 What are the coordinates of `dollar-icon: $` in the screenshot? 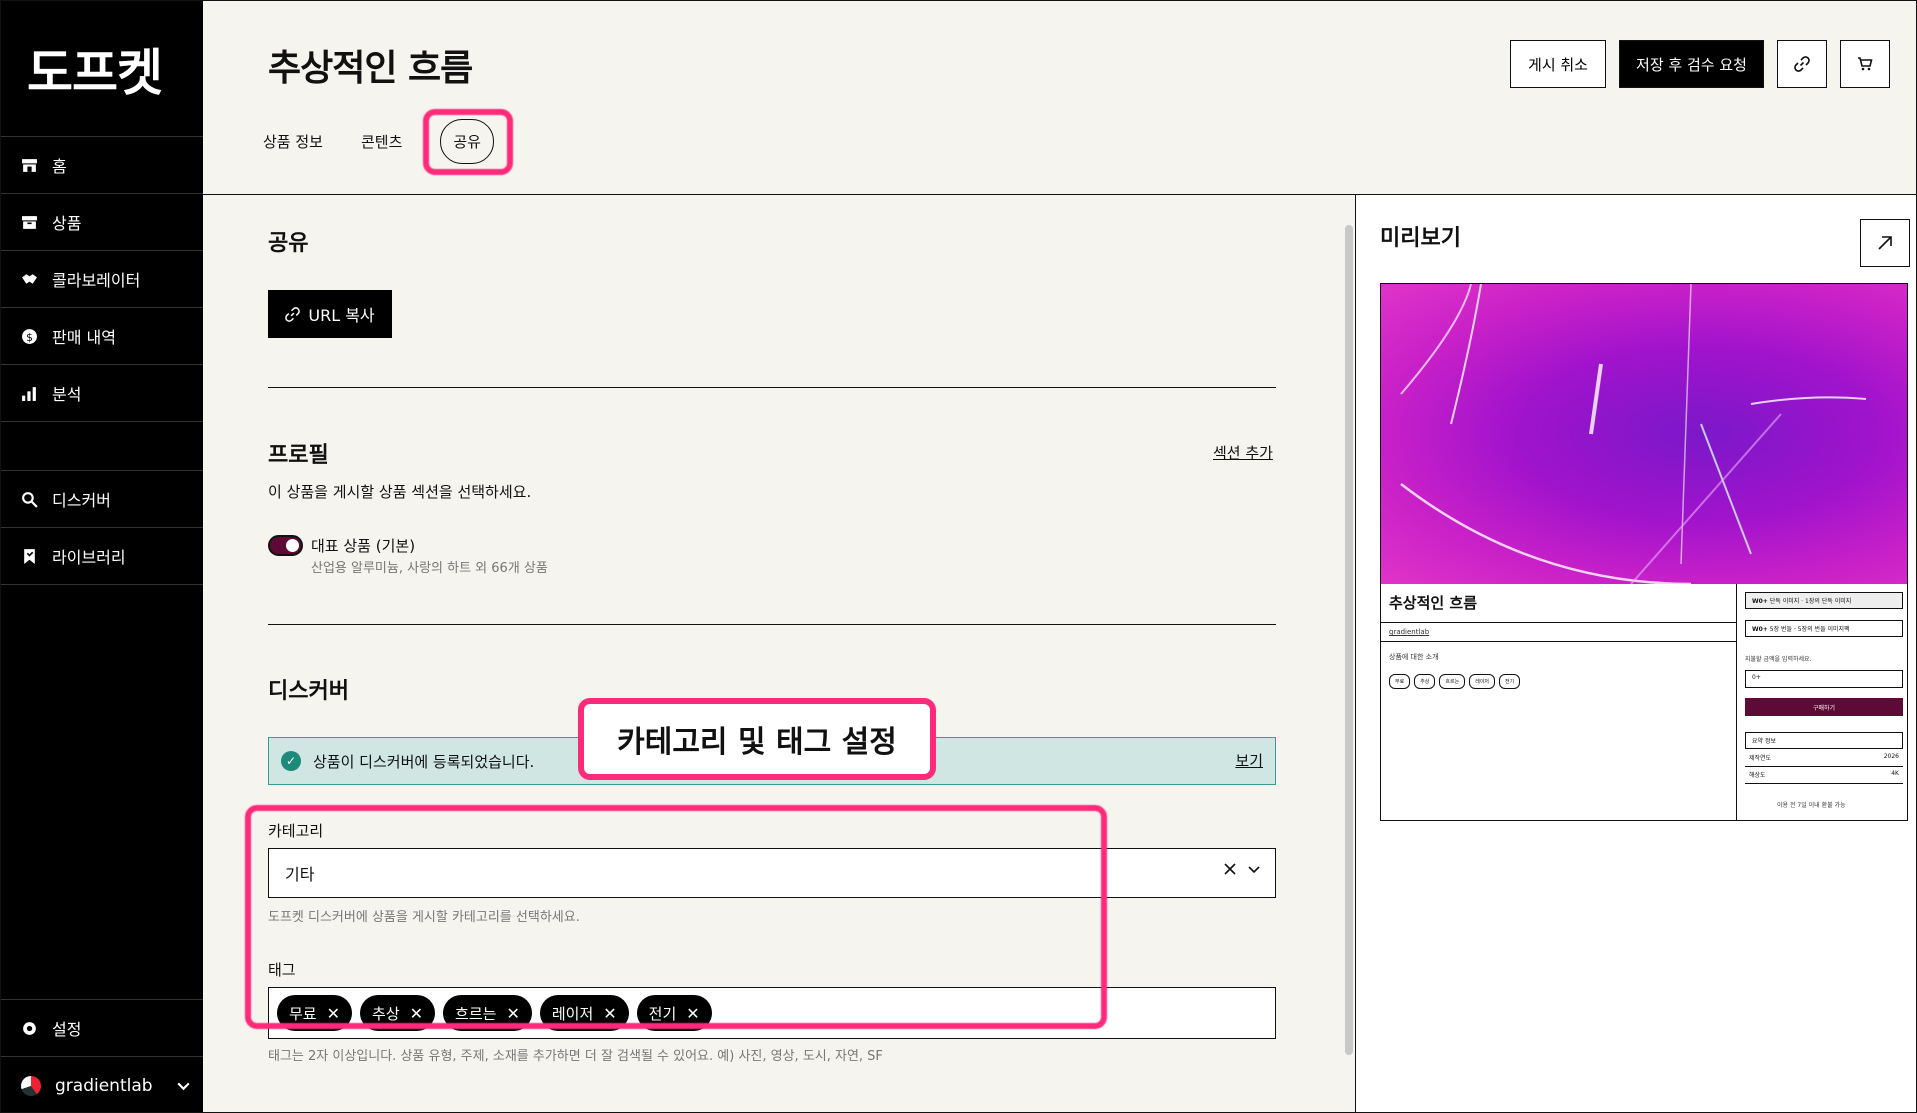 It's located at (29, 336).